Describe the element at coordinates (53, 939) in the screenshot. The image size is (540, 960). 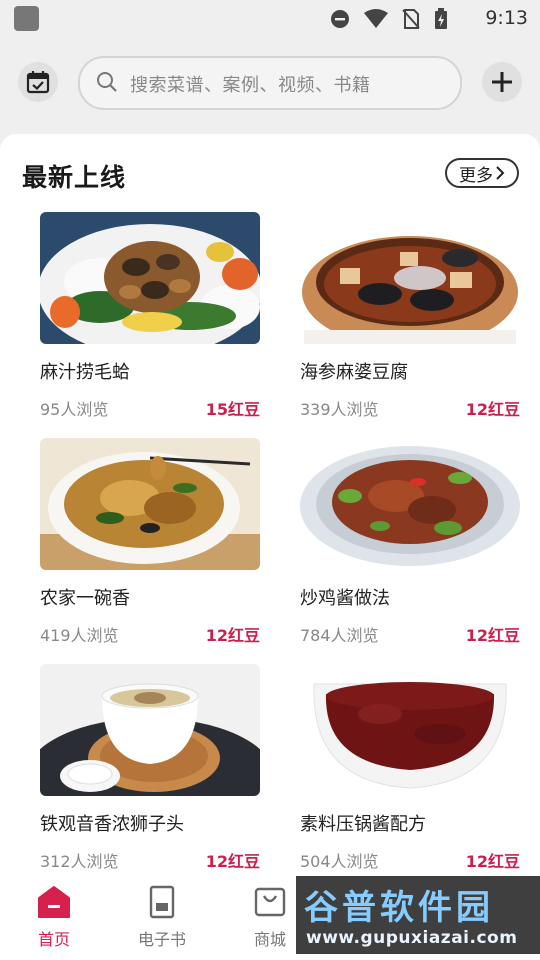
I see `nav-home-label: 首页` at that location.